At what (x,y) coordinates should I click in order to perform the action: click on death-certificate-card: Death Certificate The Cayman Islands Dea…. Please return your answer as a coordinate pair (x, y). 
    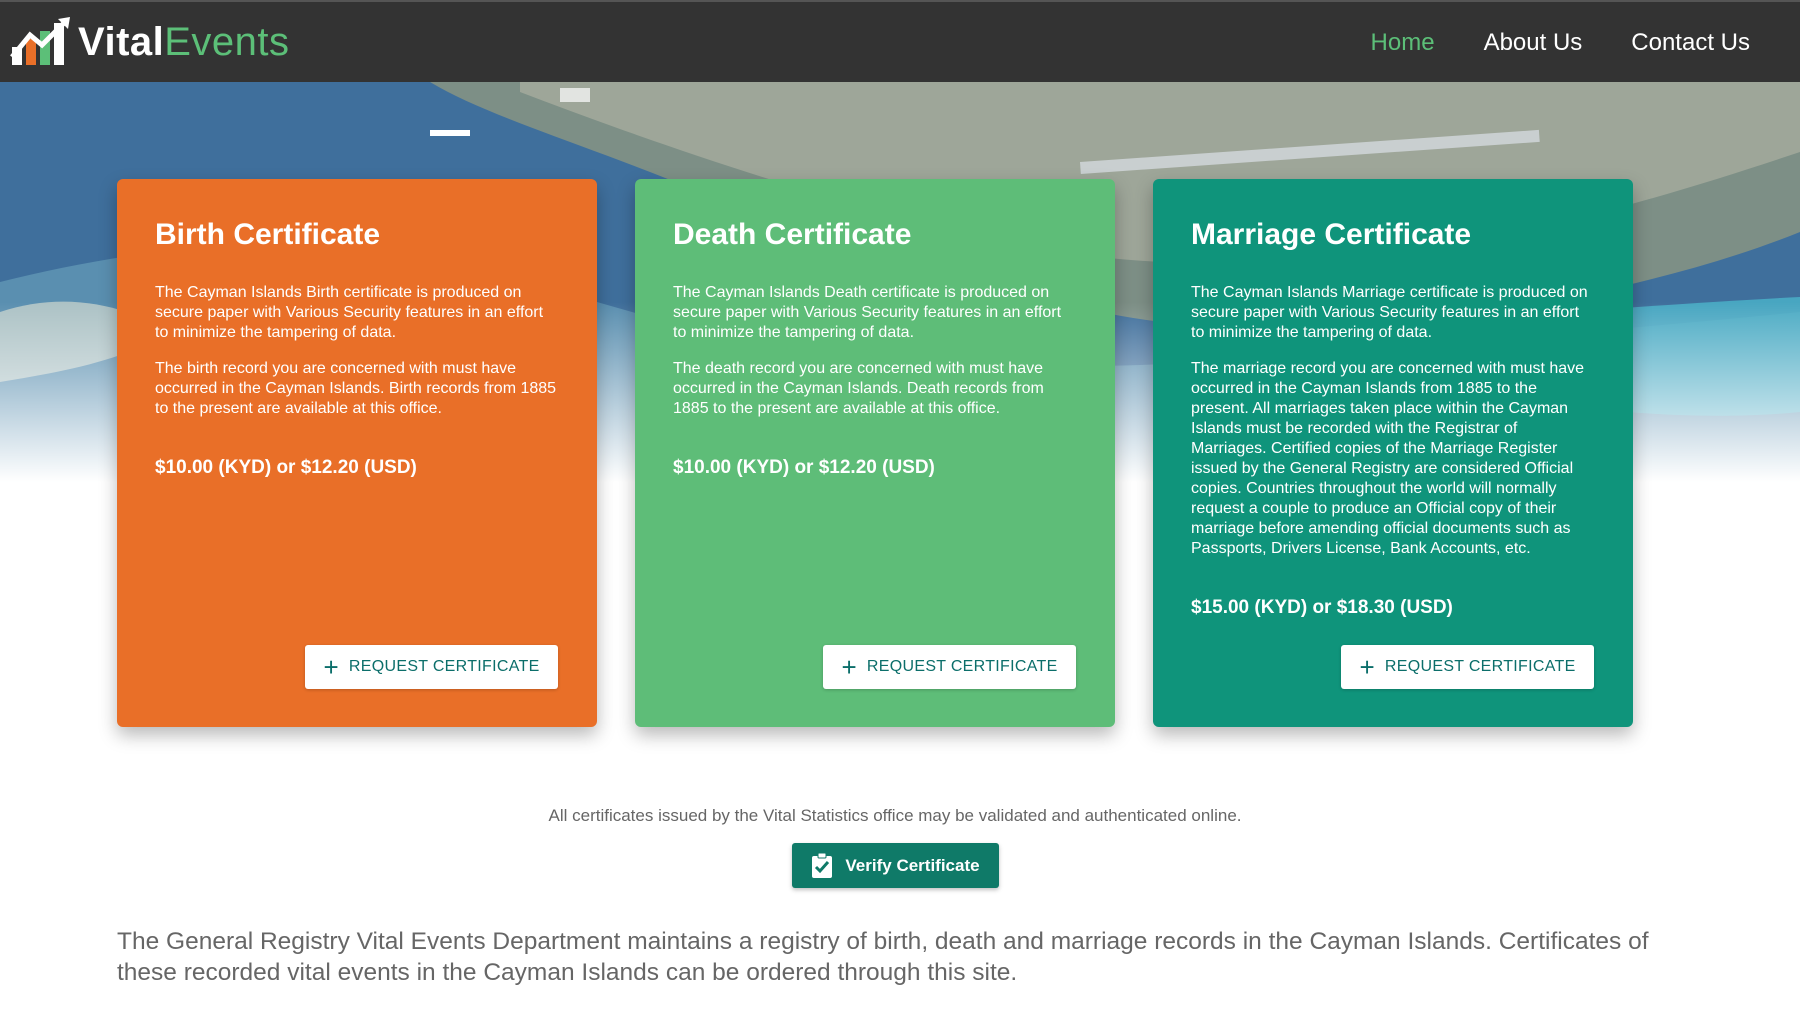
    Looking at the image, I should click on (875, 453).